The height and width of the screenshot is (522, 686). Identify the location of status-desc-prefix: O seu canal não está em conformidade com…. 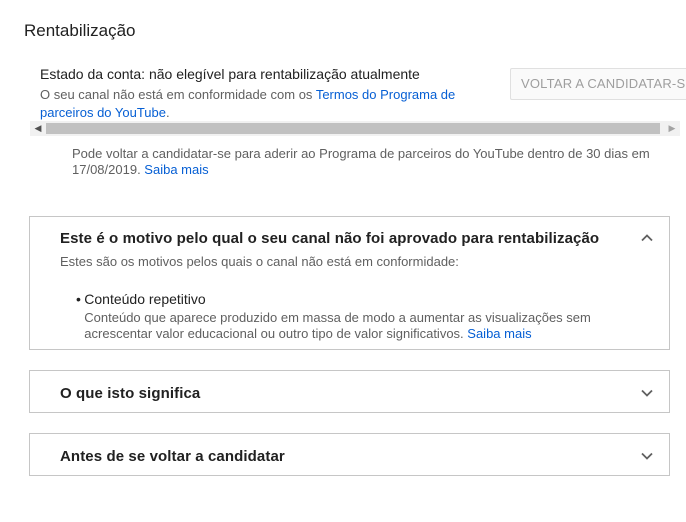
(178, 94).